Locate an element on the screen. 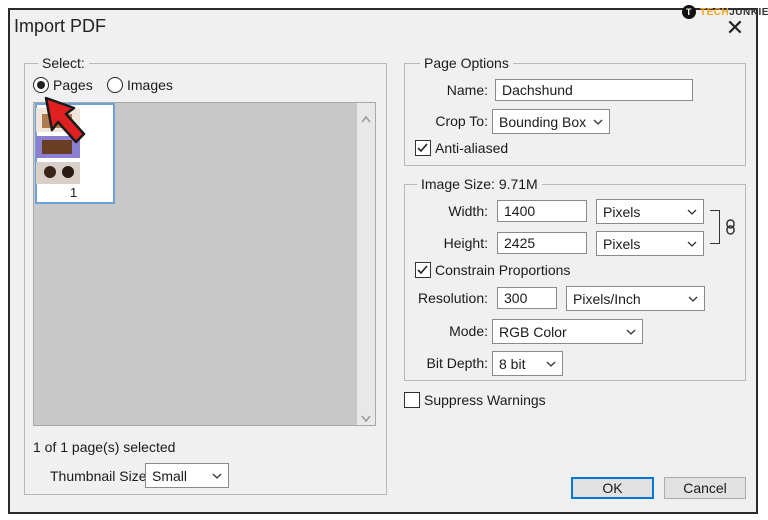  scroll-up-arrow-icon is located at coordinates (366, 116).